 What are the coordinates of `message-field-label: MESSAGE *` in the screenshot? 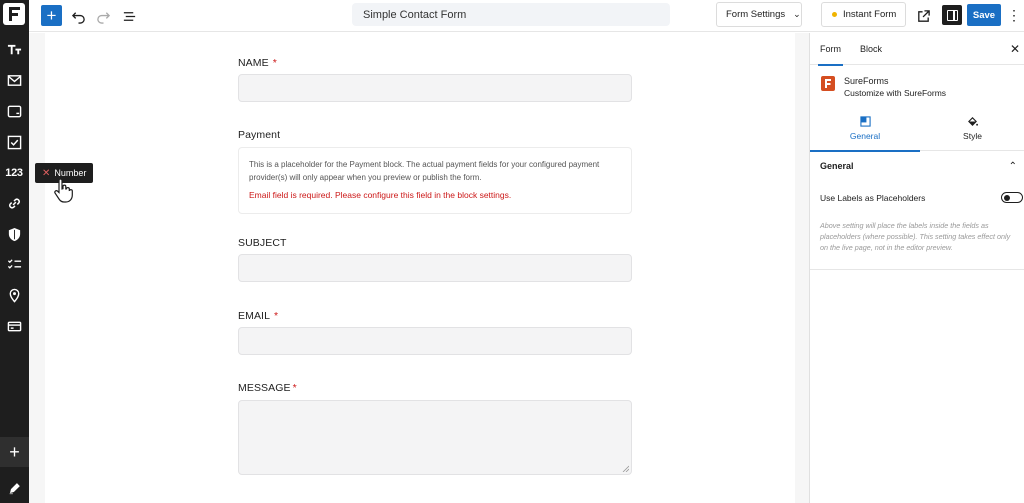 It's located at (267, 388).